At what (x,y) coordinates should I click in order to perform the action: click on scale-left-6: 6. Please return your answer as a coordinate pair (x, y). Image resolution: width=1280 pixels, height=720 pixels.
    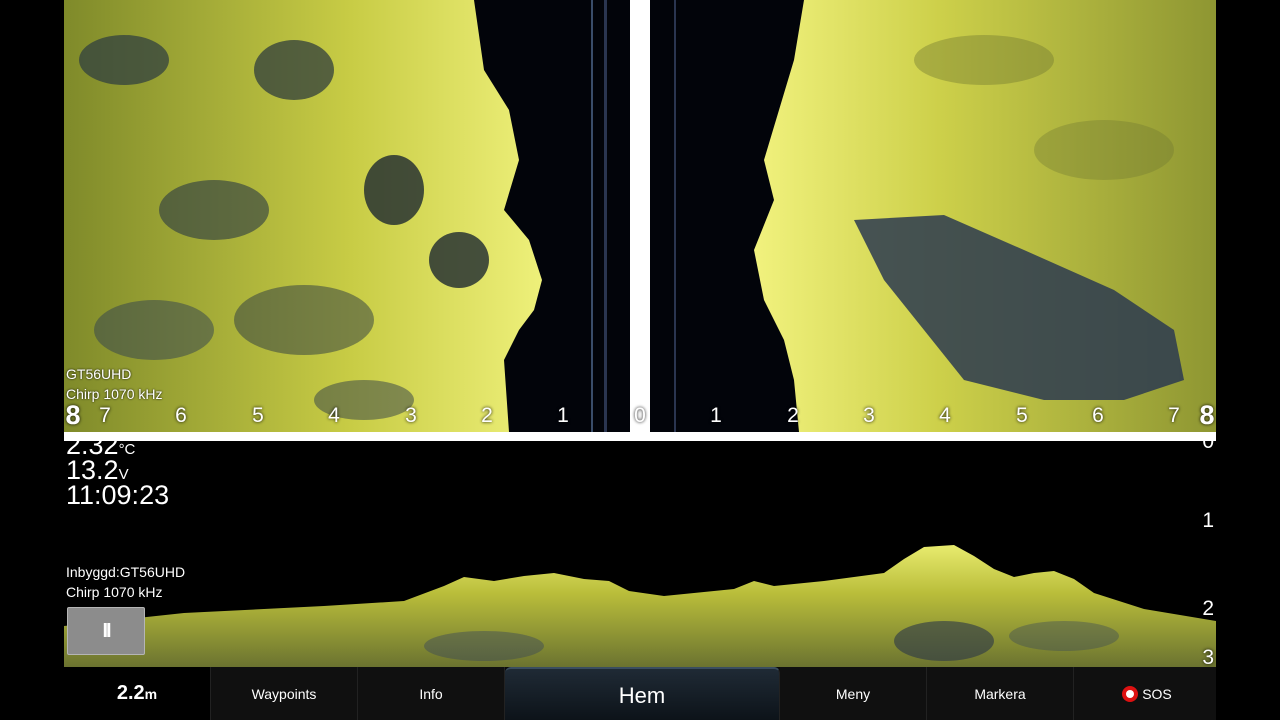
    Looking at the image, I should click on (181, 415).